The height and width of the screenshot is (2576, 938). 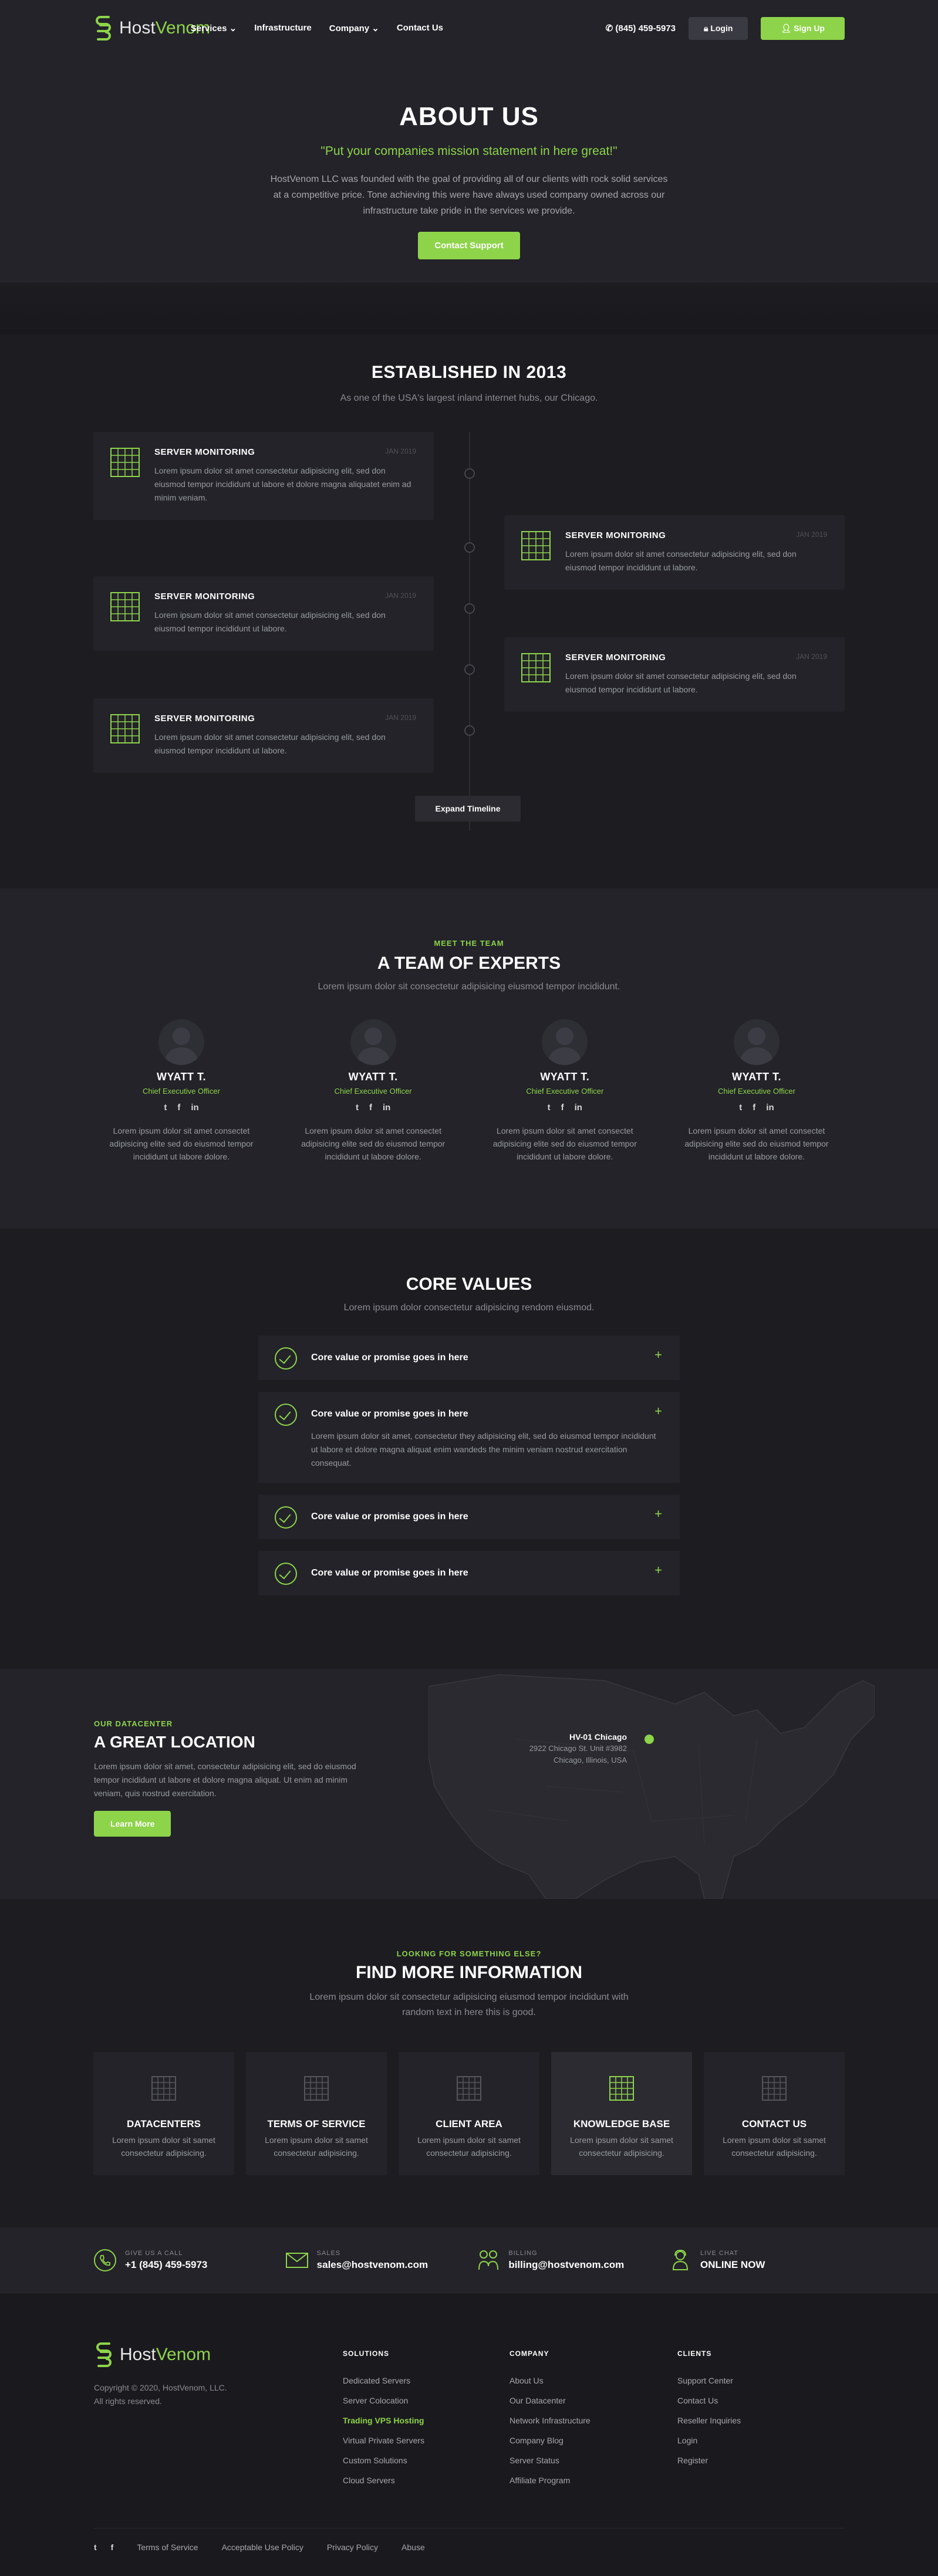 What do you see at coordinates (488, 2260) in the screenshot?
I see `billing-icon` at bounding box center [488, 2260].